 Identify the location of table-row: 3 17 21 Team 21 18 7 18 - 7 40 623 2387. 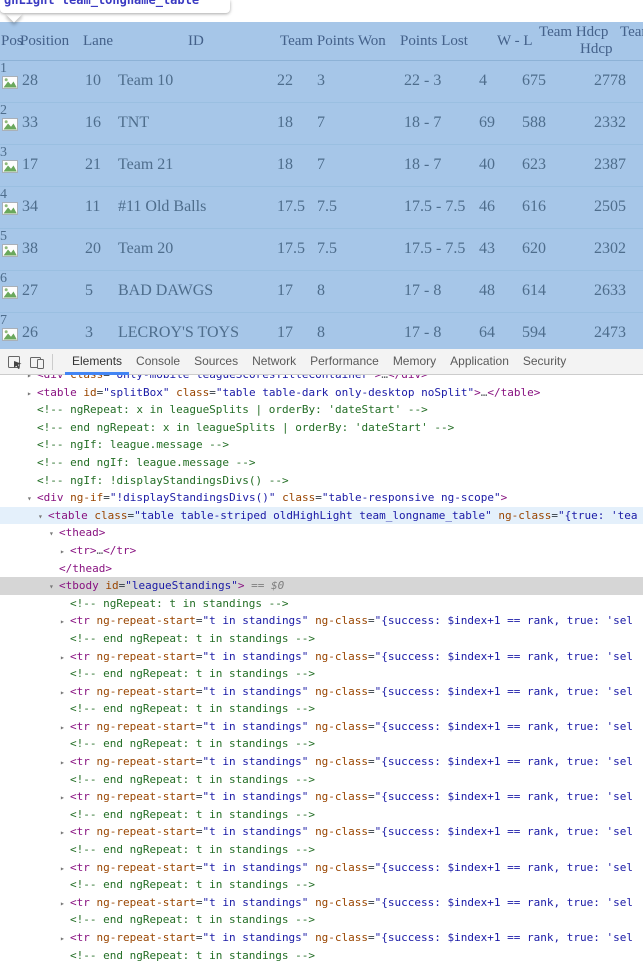
(321, 166).